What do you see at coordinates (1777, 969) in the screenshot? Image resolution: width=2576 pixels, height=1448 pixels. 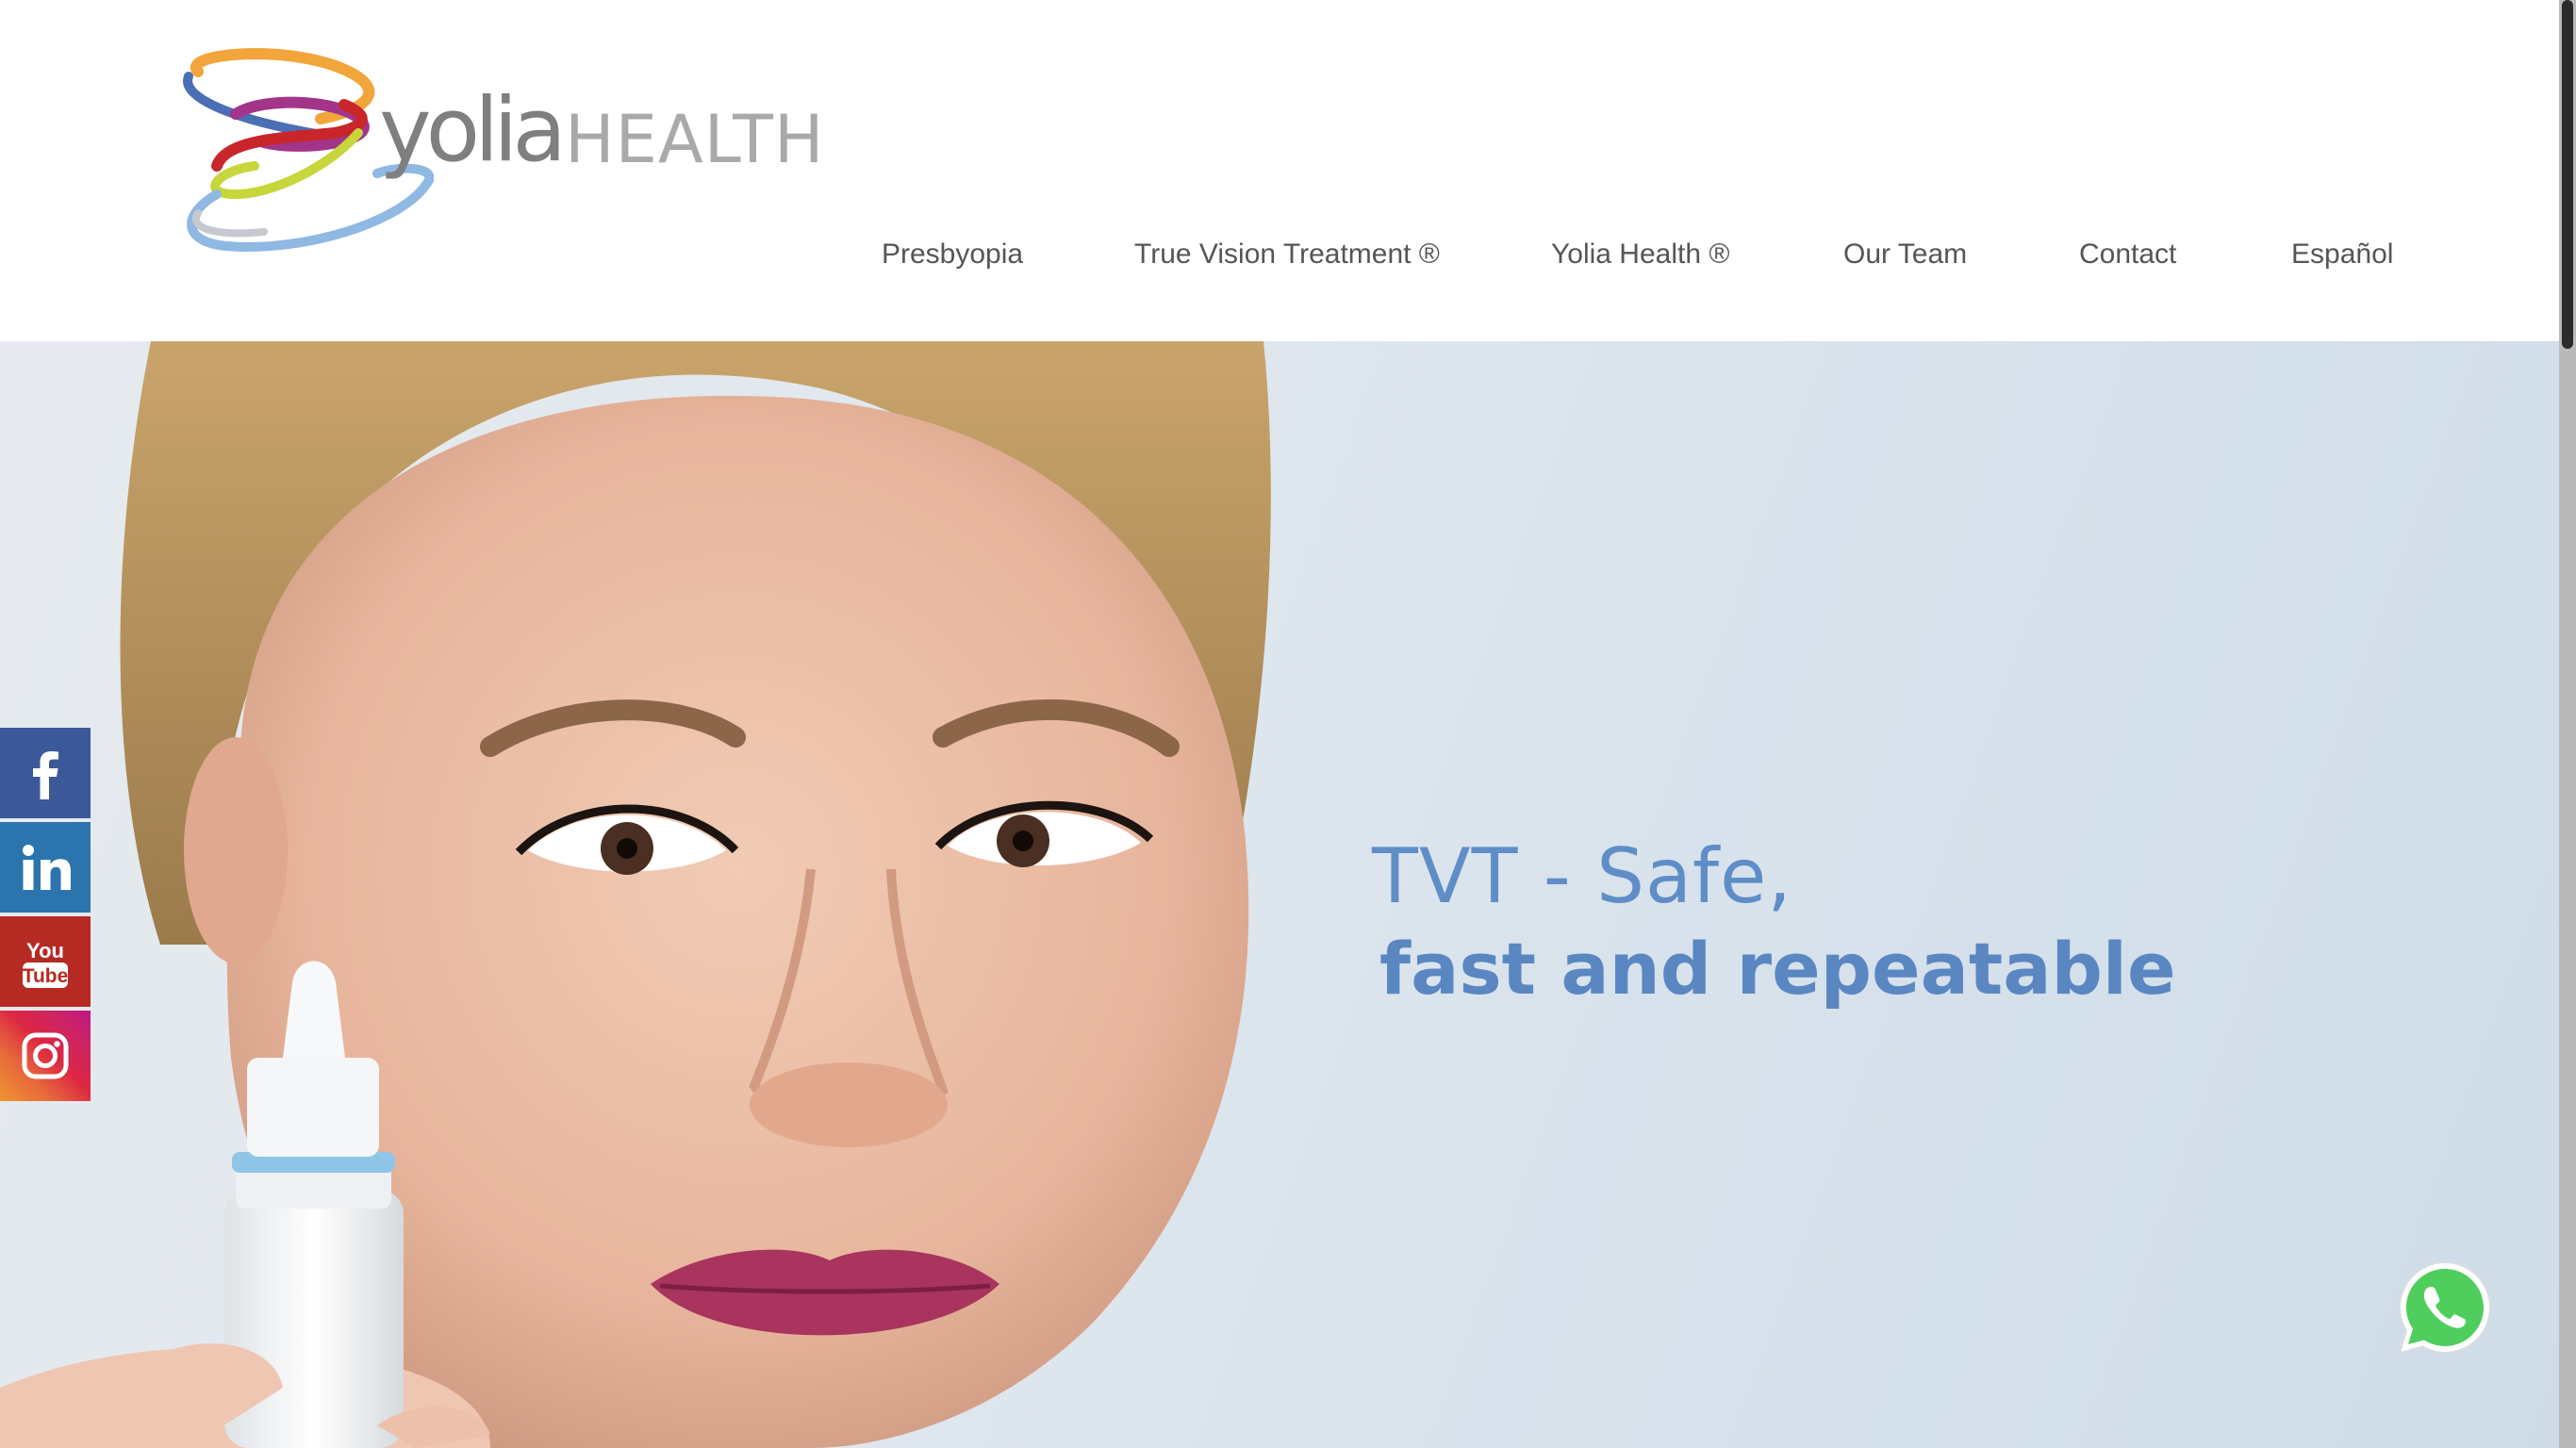 I see `hero-headline-line2: fast and repeatable` at bounding box center [1777, 969].